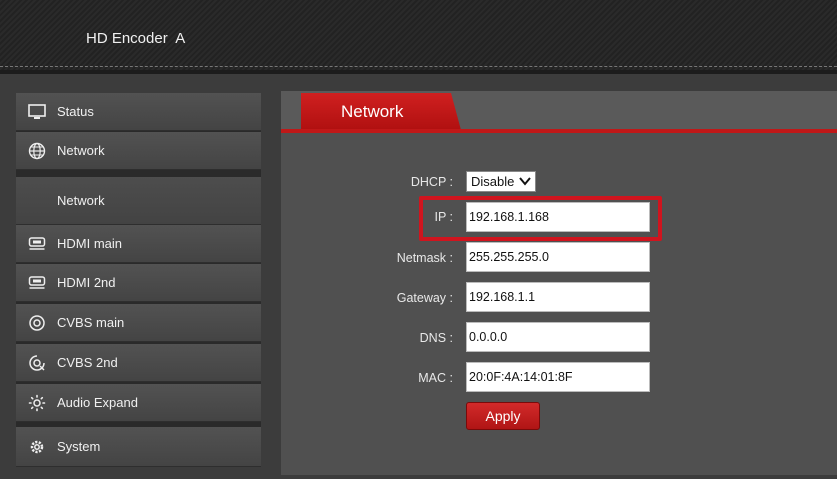 This screenshot has height=479, width=837. Describe the element at coordinates (81, 150) in the screenshot. I see `sidebar-item-label: Network` at that location.